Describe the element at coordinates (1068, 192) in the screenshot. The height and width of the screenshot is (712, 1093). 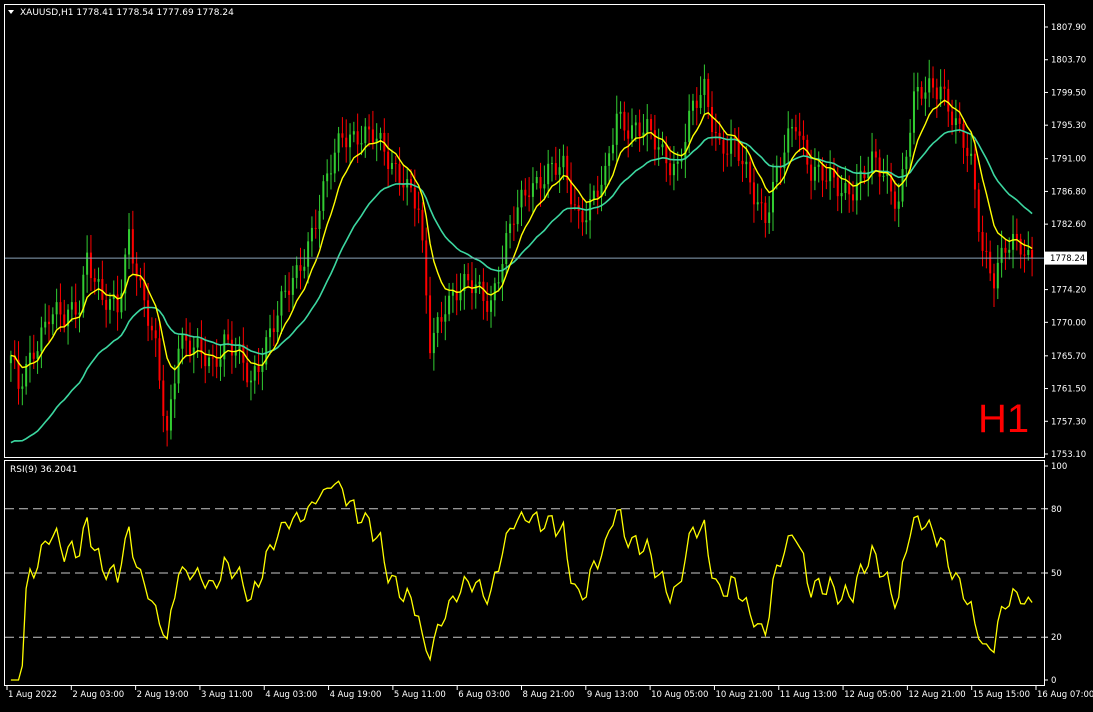
I see `price-tick-label: 1786.80` at that location.